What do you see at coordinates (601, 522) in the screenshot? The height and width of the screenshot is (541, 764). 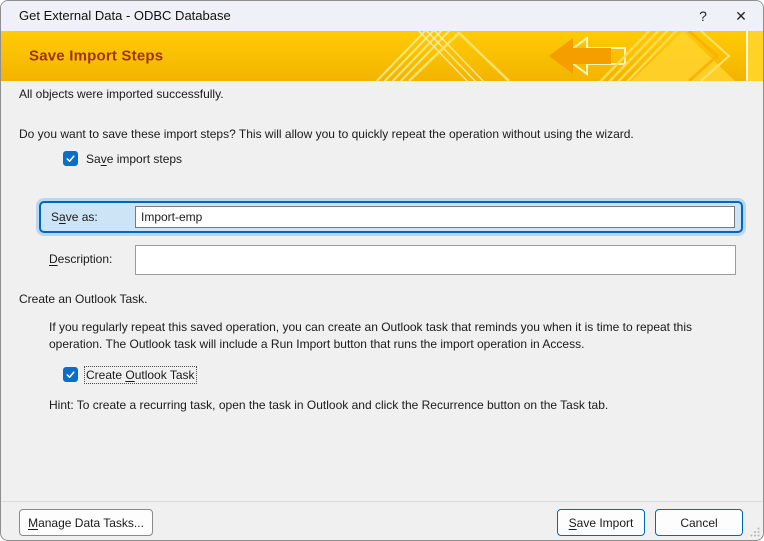 I see `save-import-button: Save Import` at bounding box center [601, 522].